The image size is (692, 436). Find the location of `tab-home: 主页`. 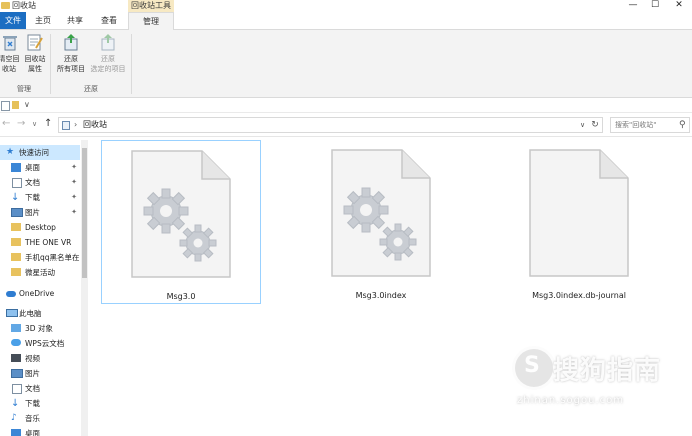

tab-home: 主页 is located at coordinates (43, 20).